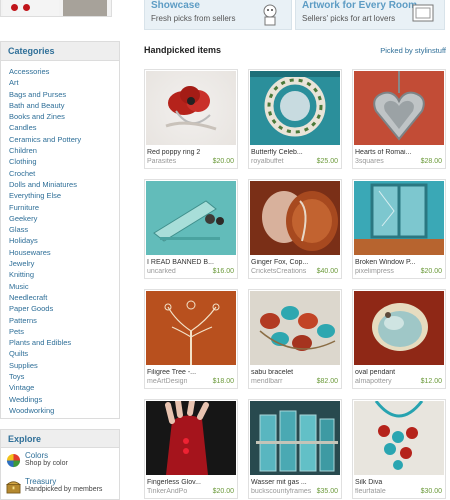  Describe the element at coordinates (64, 139) in the screenshot. I see `category-link: Ceramics and Pottery` at that location.